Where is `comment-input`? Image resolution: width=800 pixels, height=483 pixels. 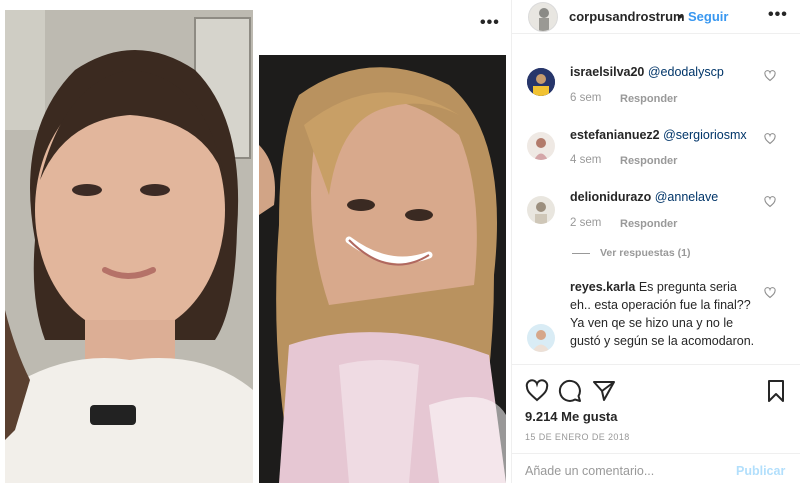 comment-input is located at coordinates (625, 471).